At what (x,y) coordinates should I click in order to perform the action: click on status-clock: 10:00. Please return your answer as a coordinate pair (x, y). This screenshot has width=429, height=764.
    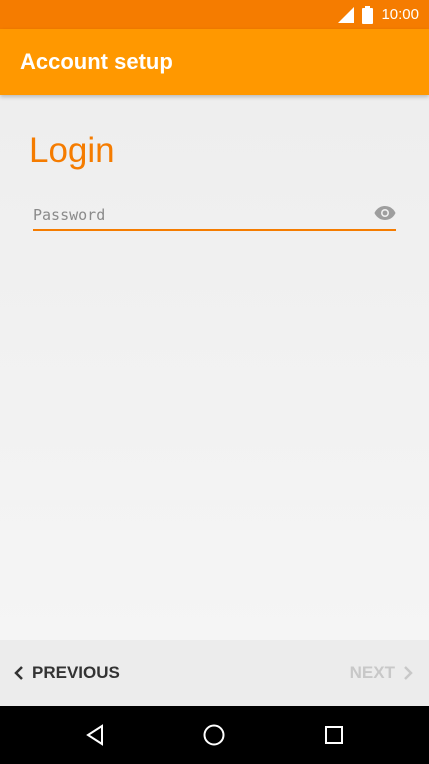
    Looking at the image, I should click on (400, 14).